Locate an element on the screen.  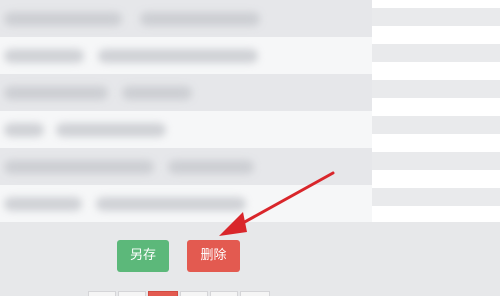
save-as-button: 另存 is located at coordinates (143, 256).